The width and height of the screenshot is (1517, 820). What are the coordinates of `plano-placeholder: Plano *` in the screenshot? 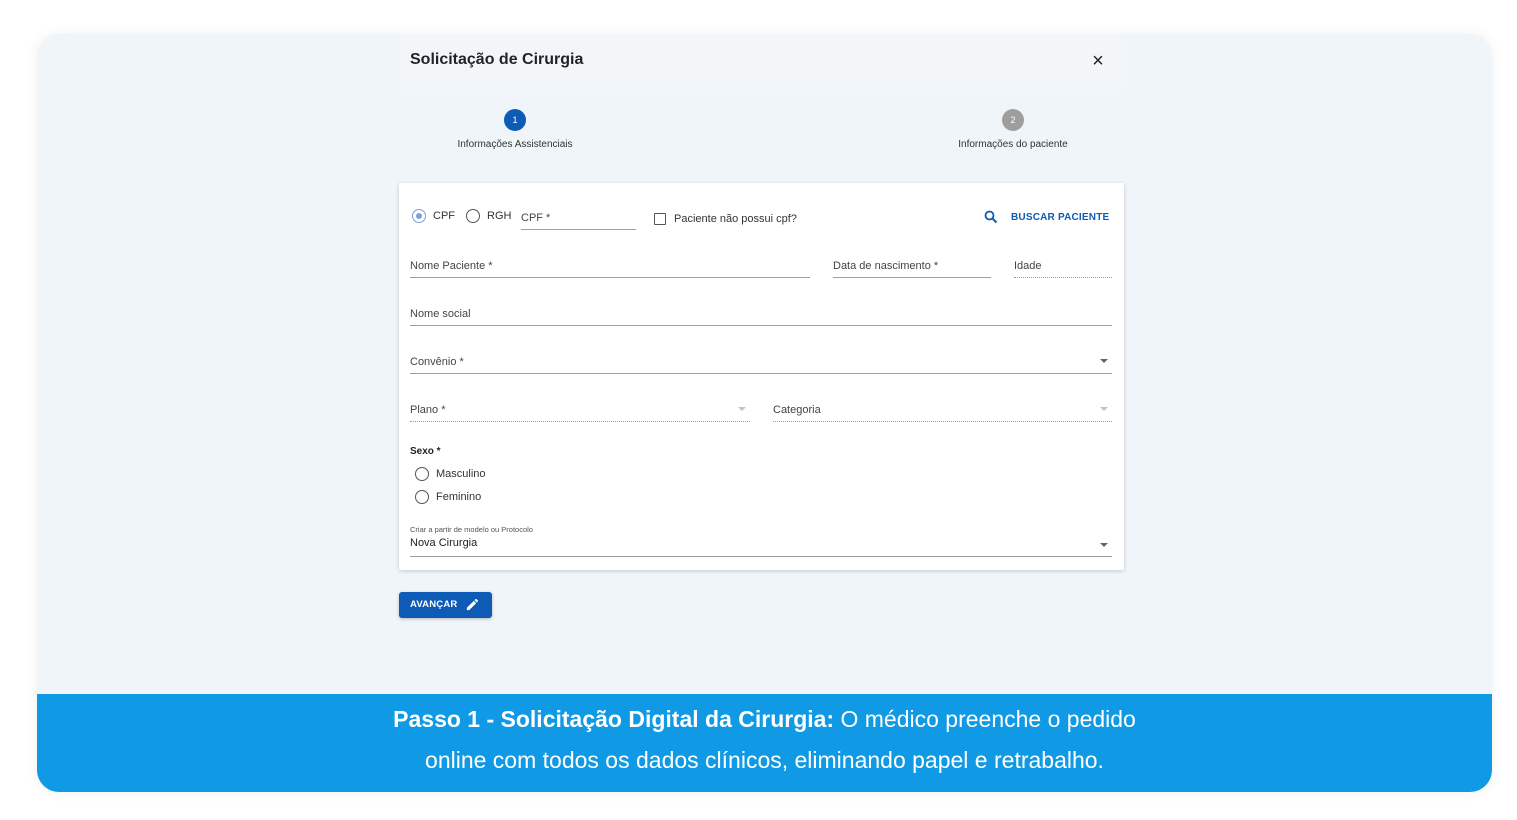 It's located at (428, 410).